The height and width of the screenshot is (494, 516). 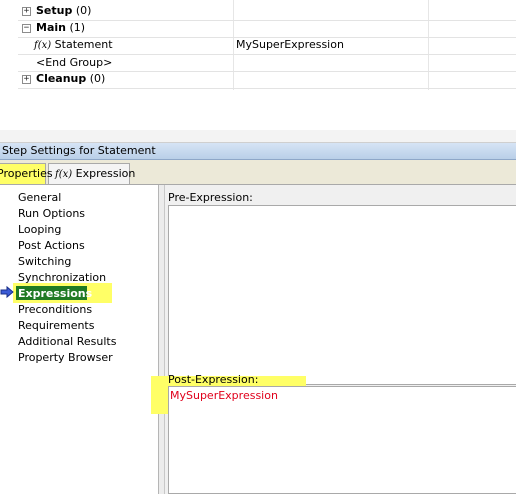 I want to click on post-expression-editor, so click(x=342, y=440).